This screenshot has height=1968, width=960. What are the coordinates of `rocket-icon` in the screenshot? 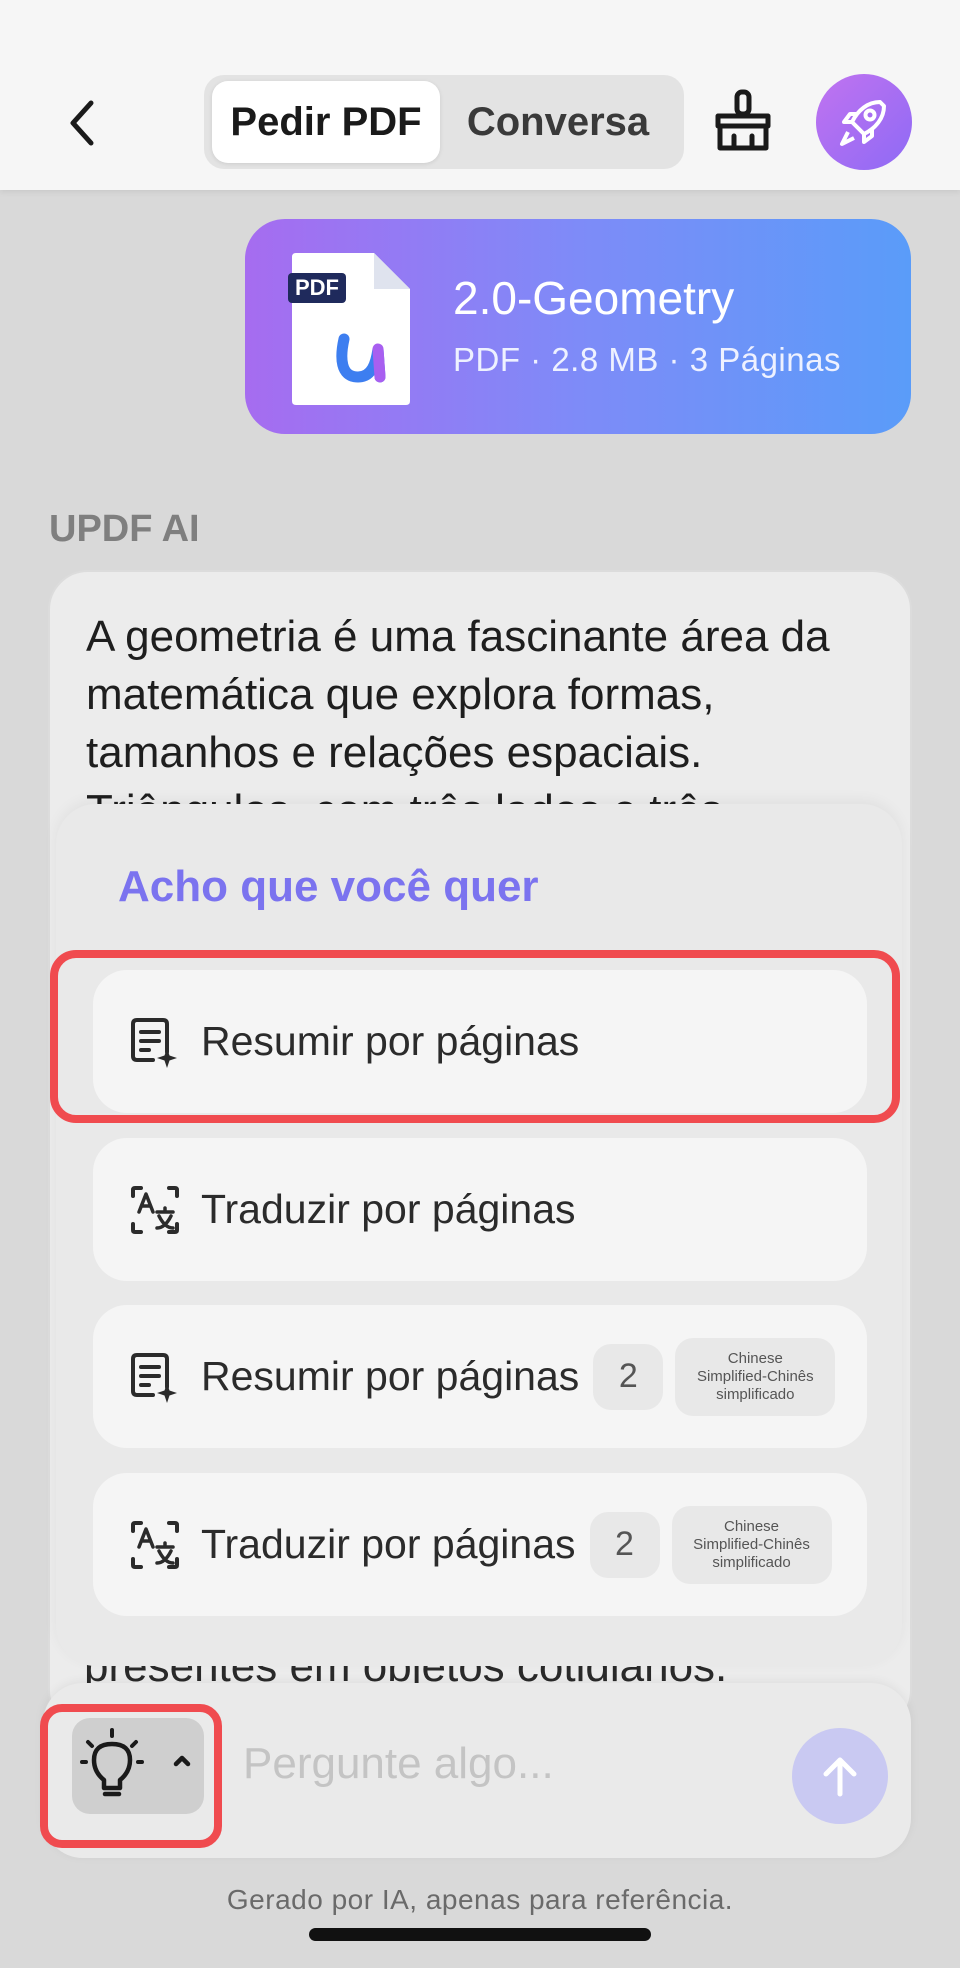 It's located at (863, 123).